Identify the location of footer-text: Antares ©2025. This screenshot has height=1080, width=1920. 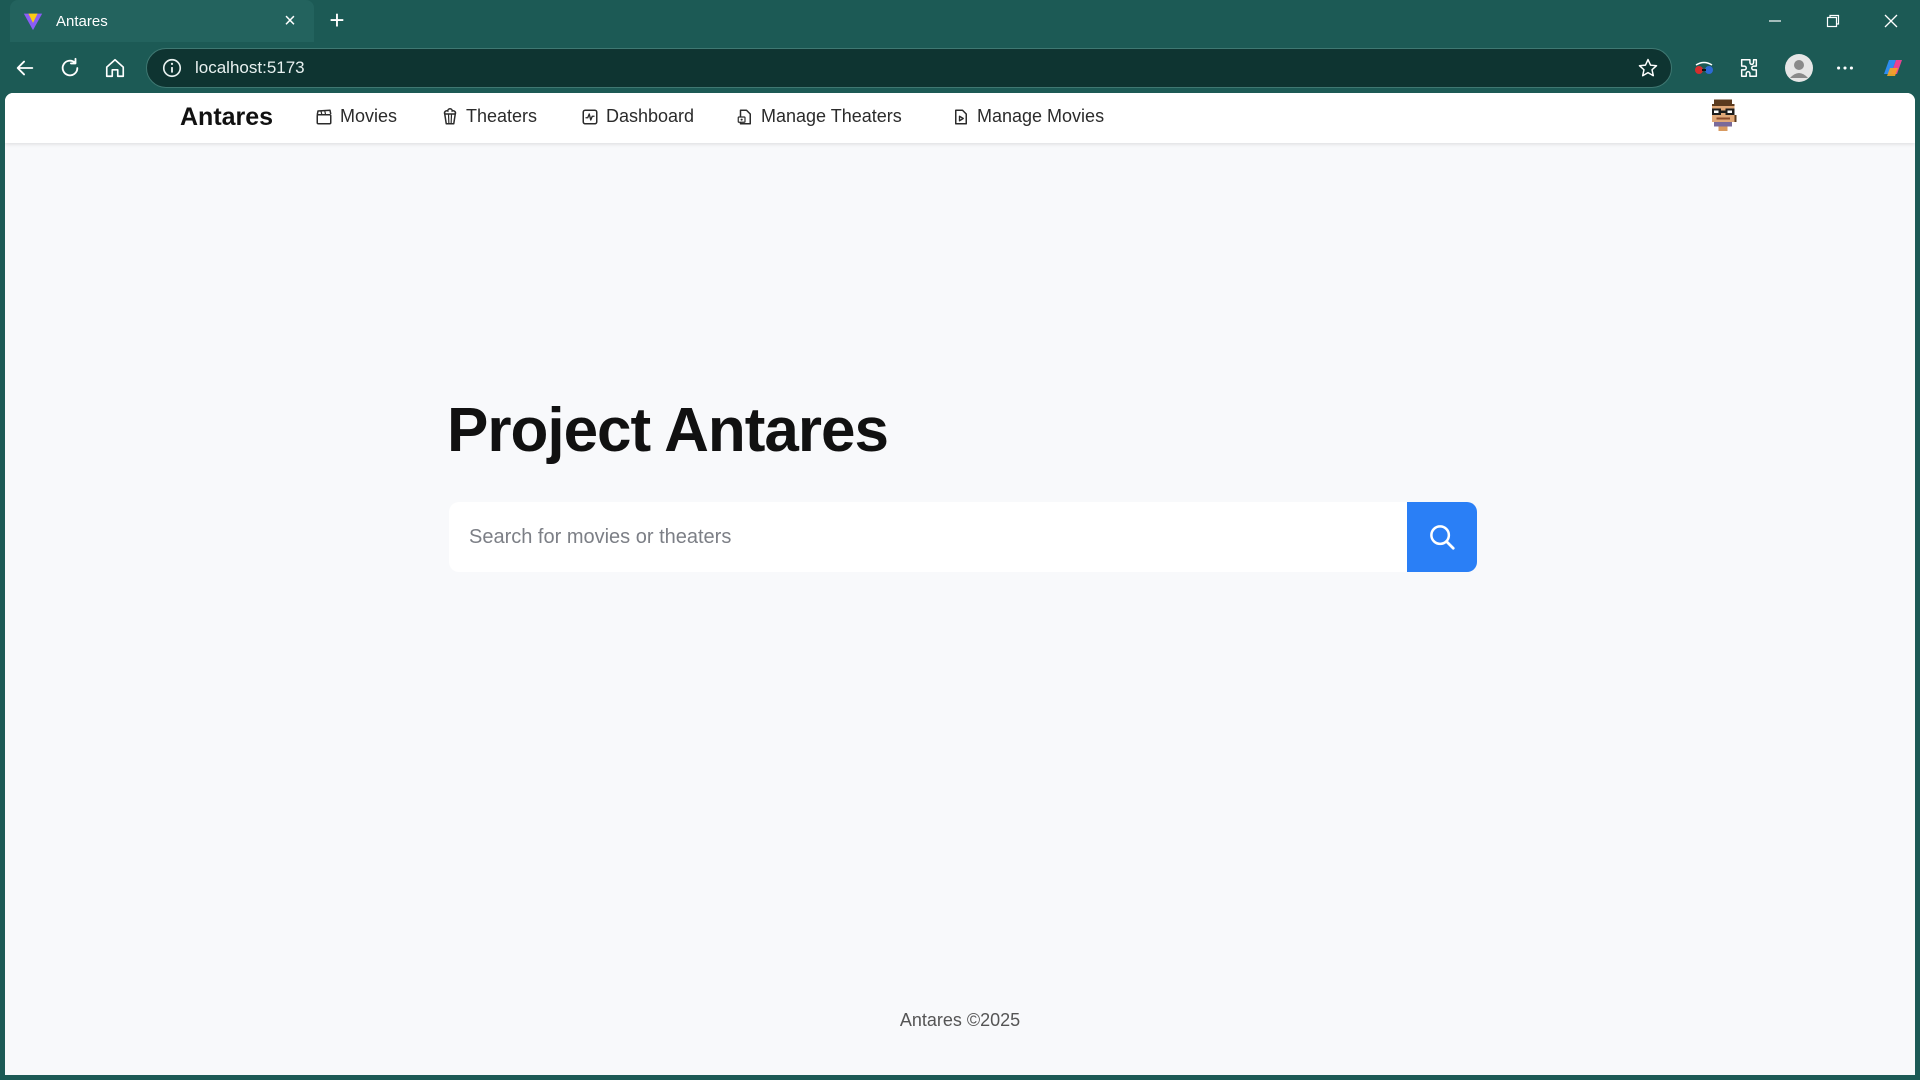
(960, 1020).